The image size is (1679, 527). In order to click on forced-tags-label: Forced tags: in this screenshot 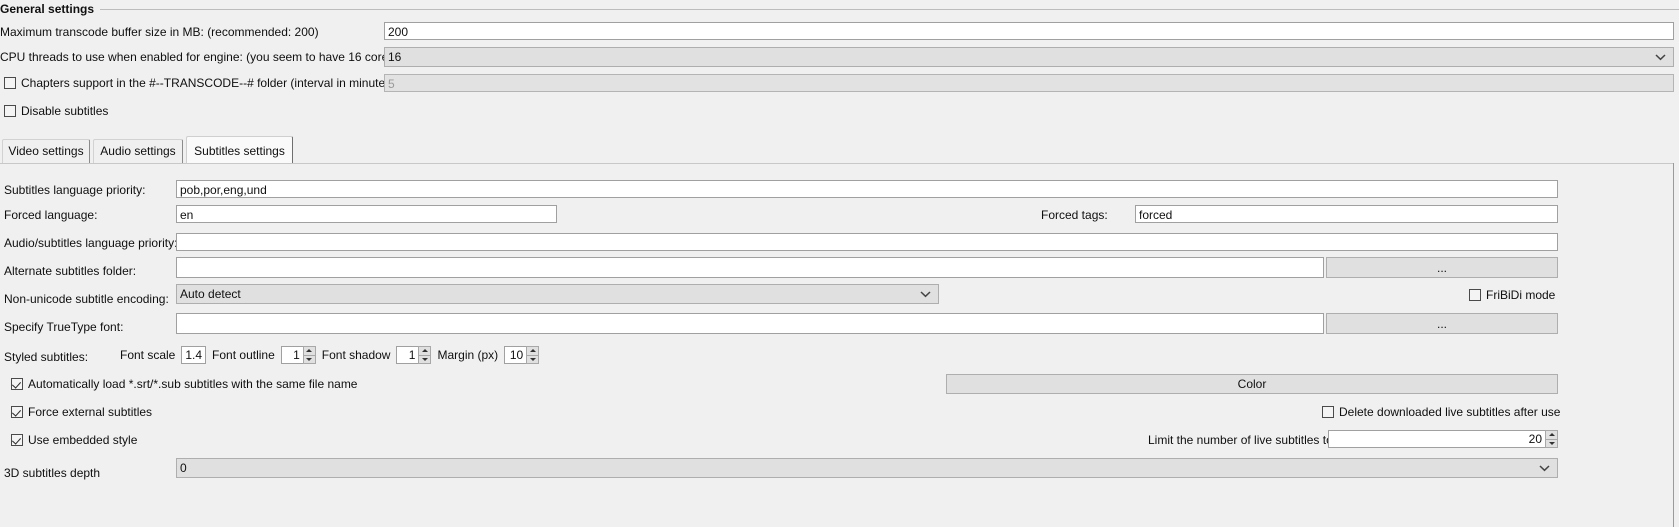, I will do `click(1074, 215)`.